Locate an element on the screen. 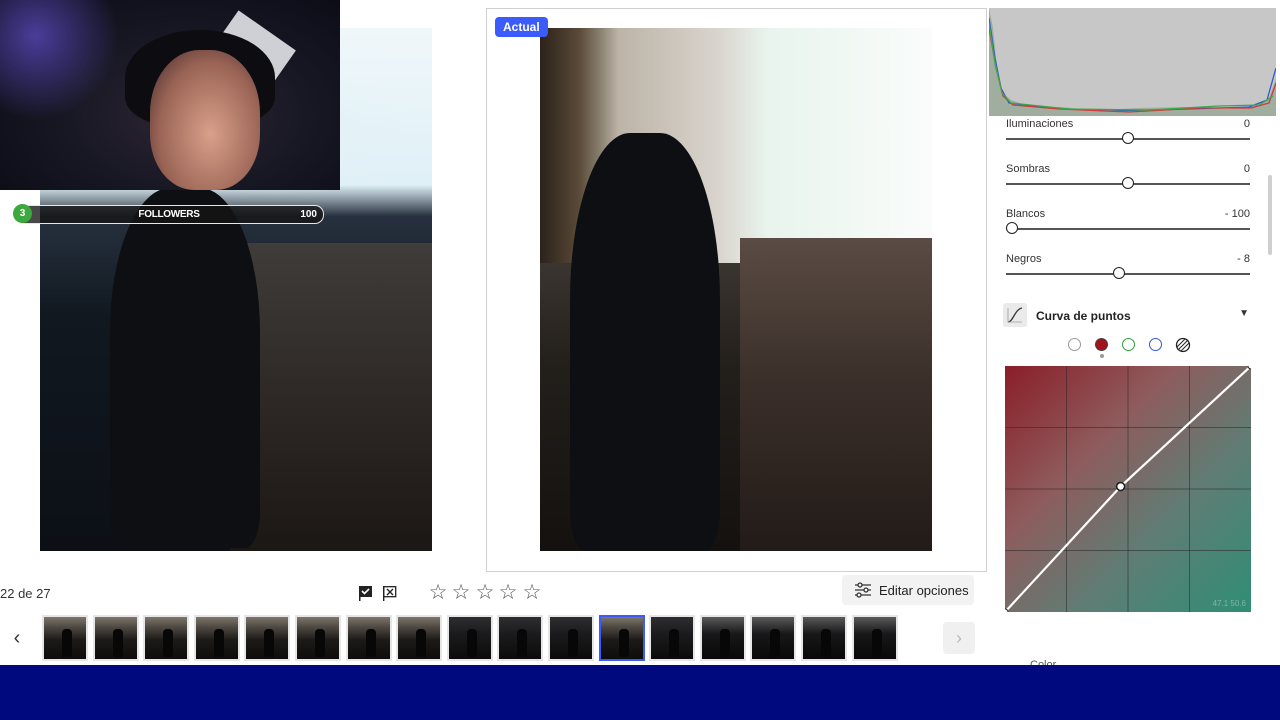 This screenshot has height=720, width=1280. followers-goal-bar: 3 FOLLOWERS 100 is located at coordinates (168, 214).